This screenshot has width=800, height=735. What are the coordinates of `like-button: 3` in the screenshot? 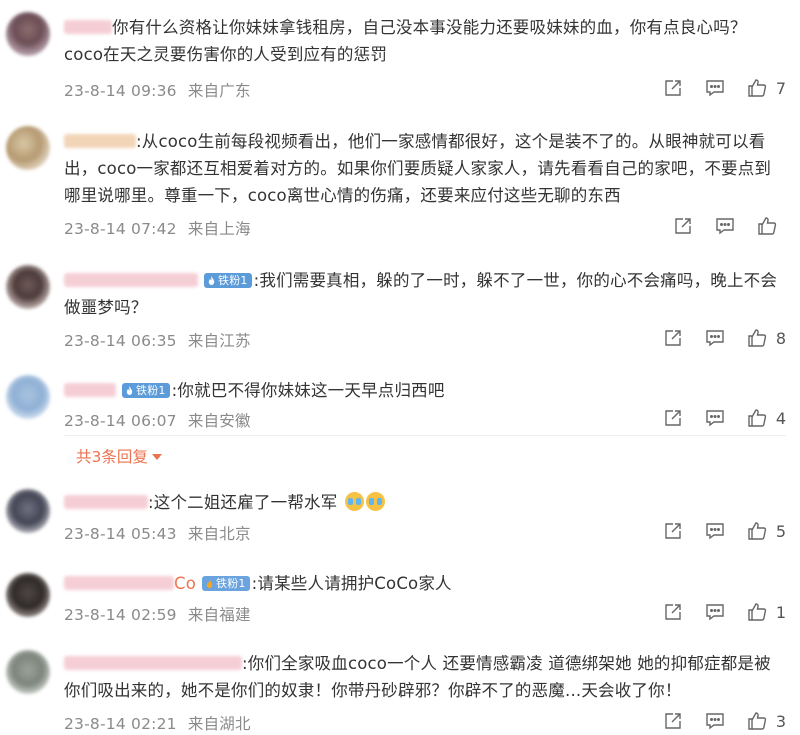 It's located at (766, 721).